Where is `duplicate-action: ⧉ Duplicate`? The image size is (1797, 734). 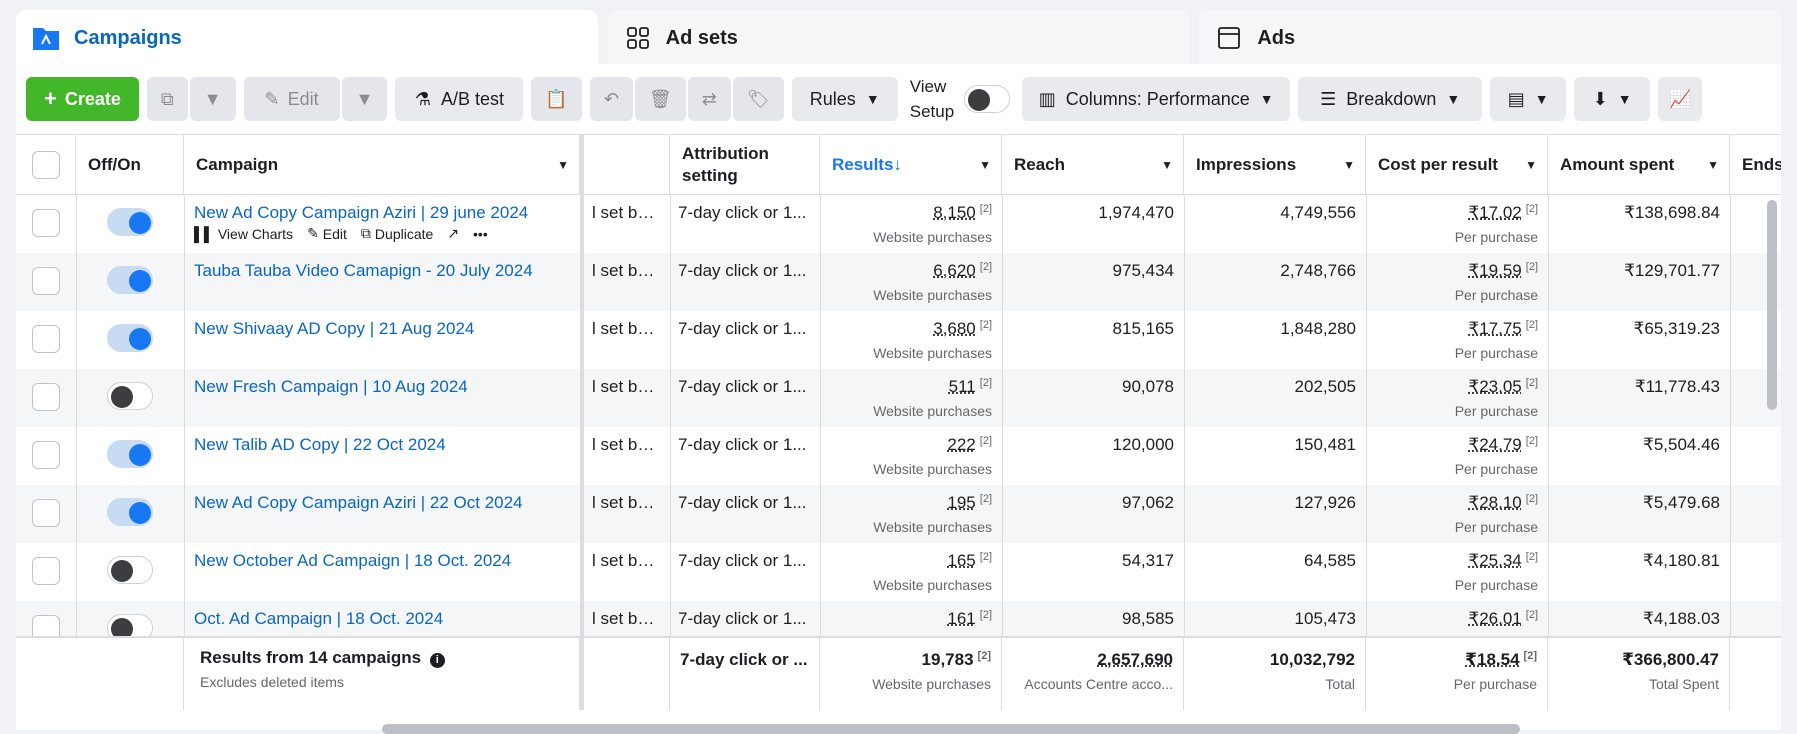 duplicate-action: ⧉ Duplicate is located at coordinates (397, 233).